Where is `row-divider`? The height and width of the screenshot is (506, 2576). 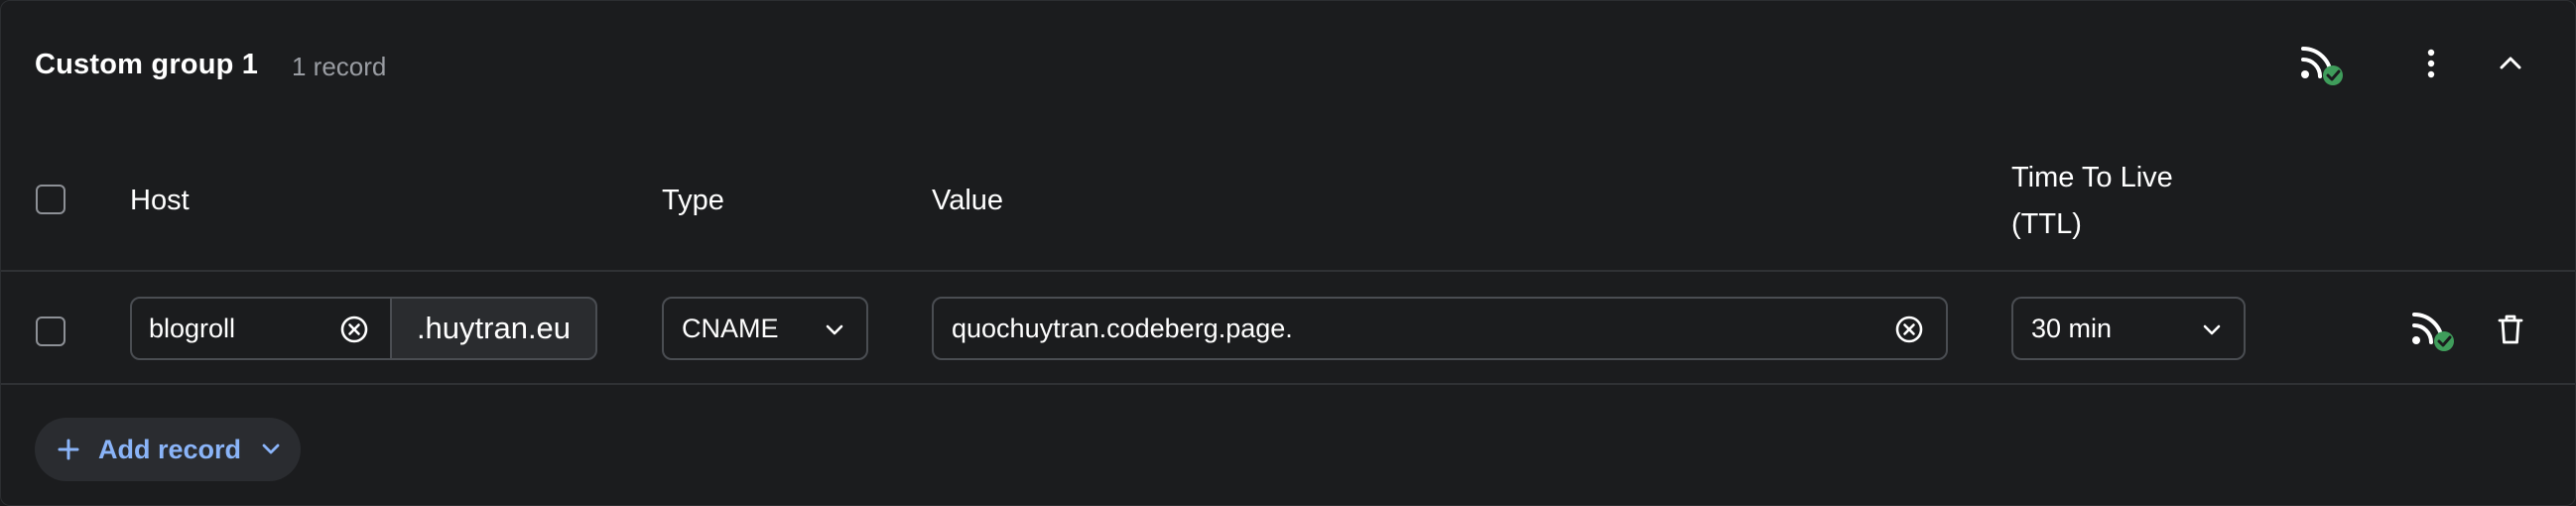
row-divider is located at coordinates (1288, 384).